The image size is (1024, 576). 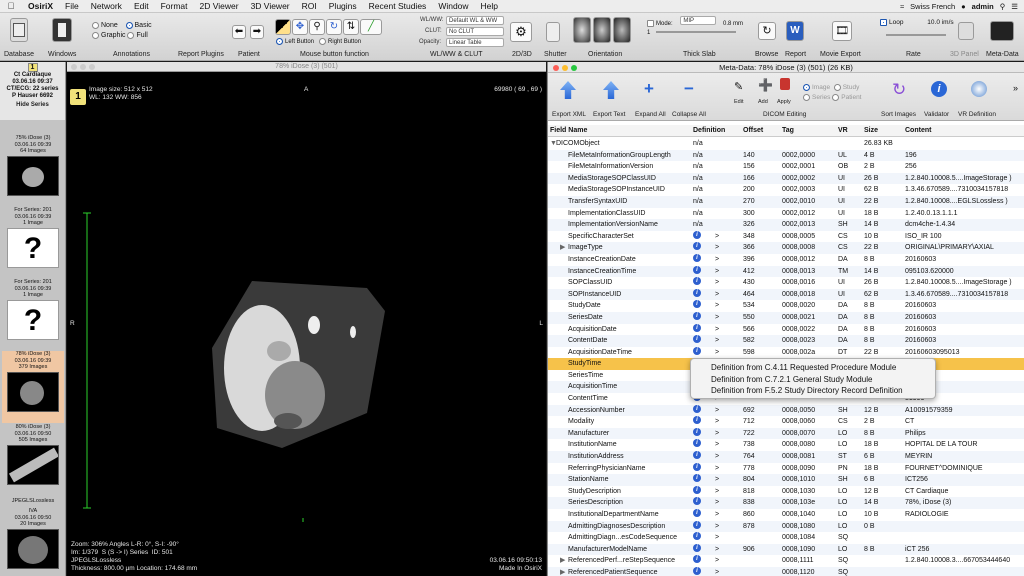 What do you see at coordinates (33, 538) in the screenshot?
I see `series-item: IVA 03.06.16 09:50 20 Images` at bounding box center [33, 538].